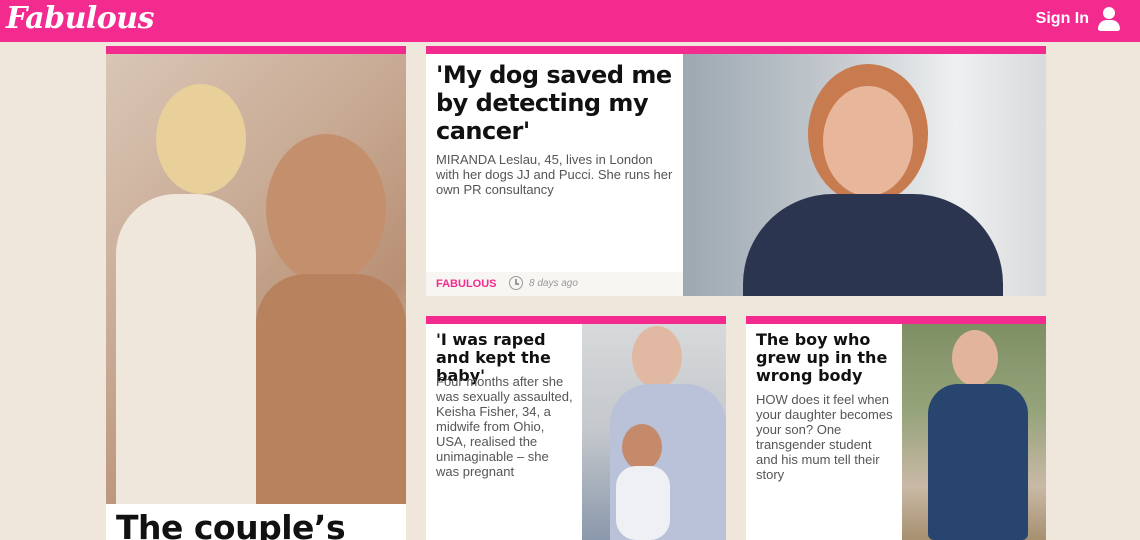  Describe the element at coordinates (1109, 19) in the screenshot. I see `user-icon` at that location.